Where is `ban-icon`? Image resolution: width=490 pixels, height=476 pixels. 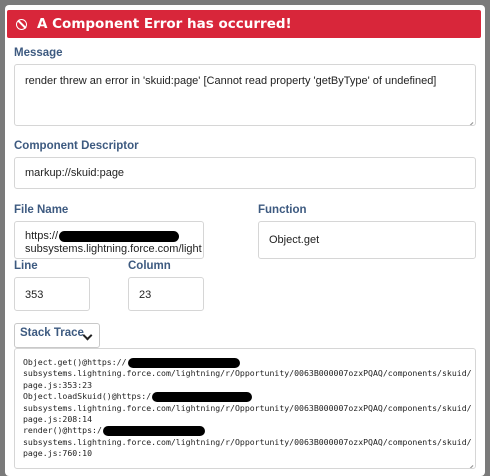
ban-icon is located at coordinates (21, 24).